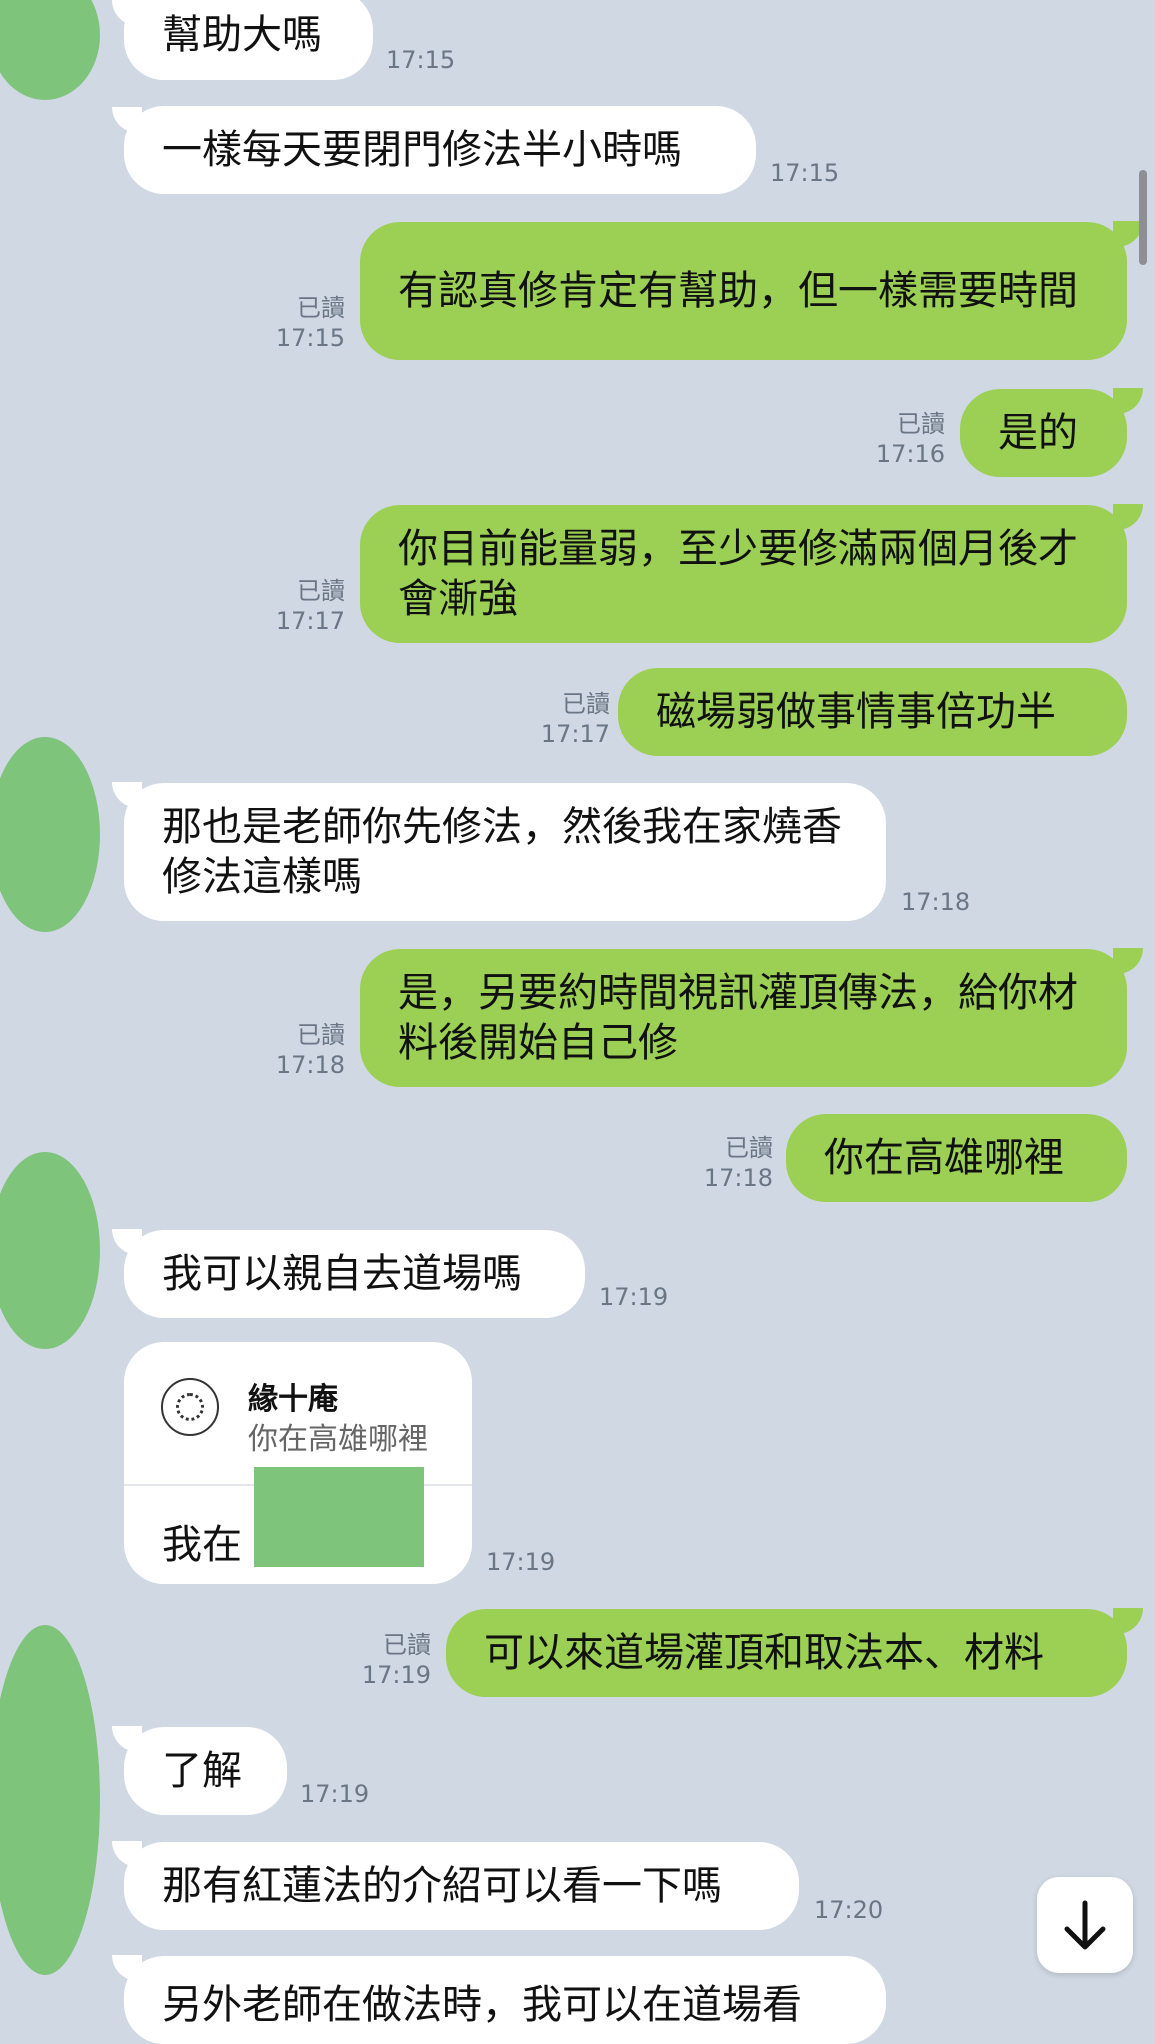 This screenshot has height=2044, width=1155. I want to click on message-text: 你目前能量弱，至少要修滿兩個月後才會漸強, so click(738, 574).